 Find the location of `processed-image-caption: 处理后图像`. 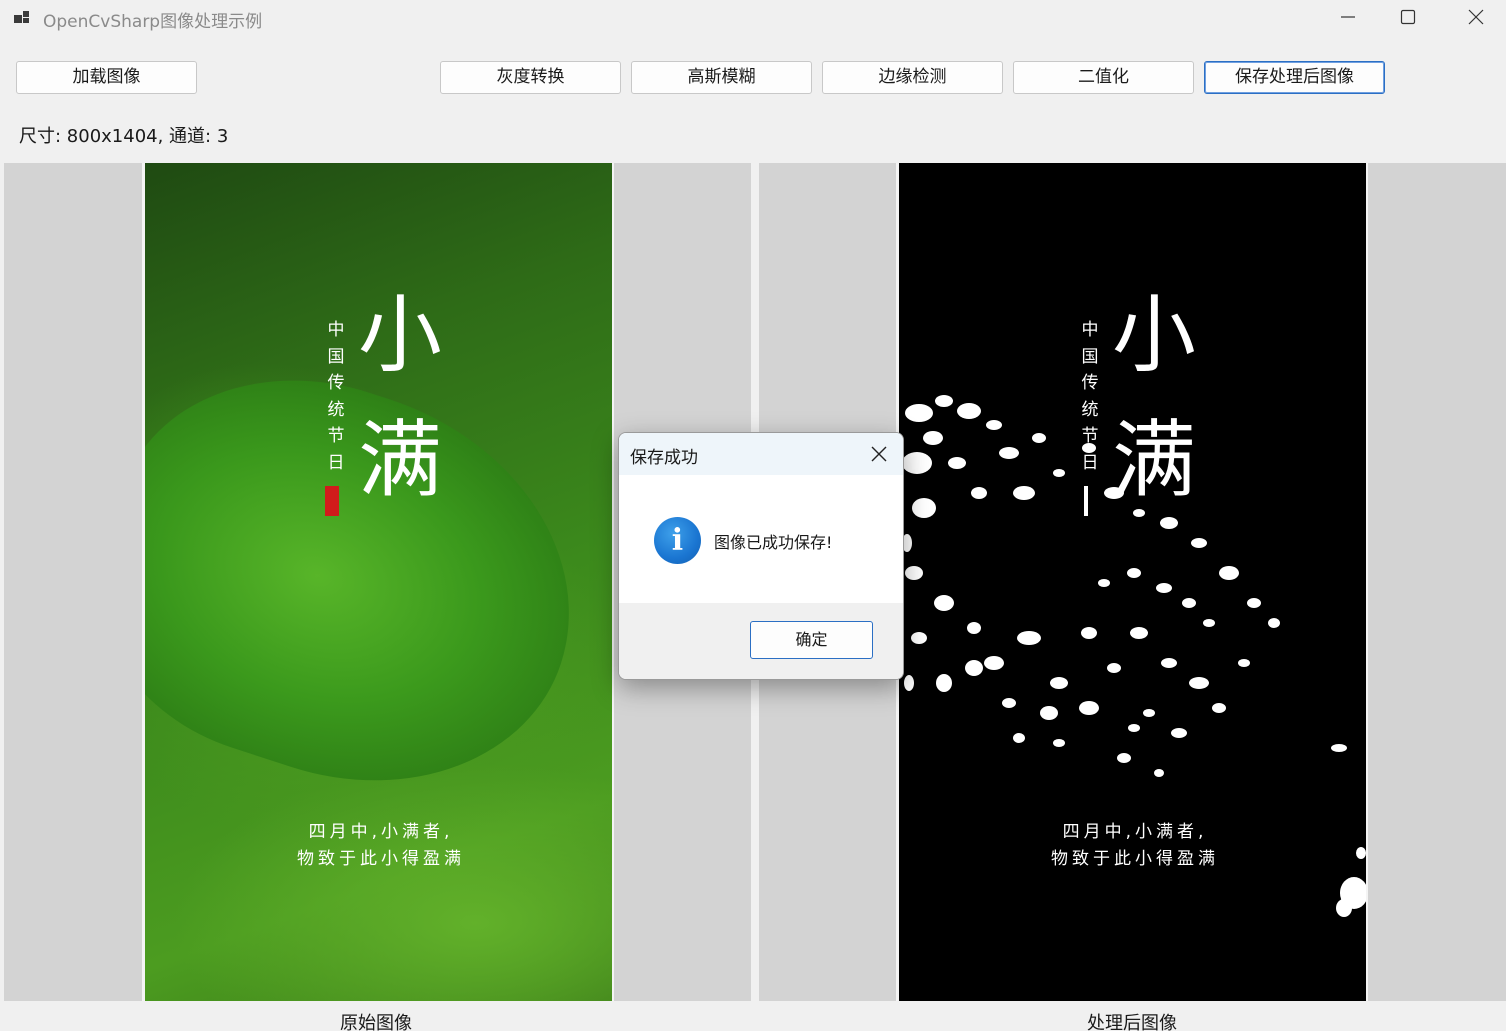

processed-image-caption: 处理后图像 is located at coordinates (1132, 1022).